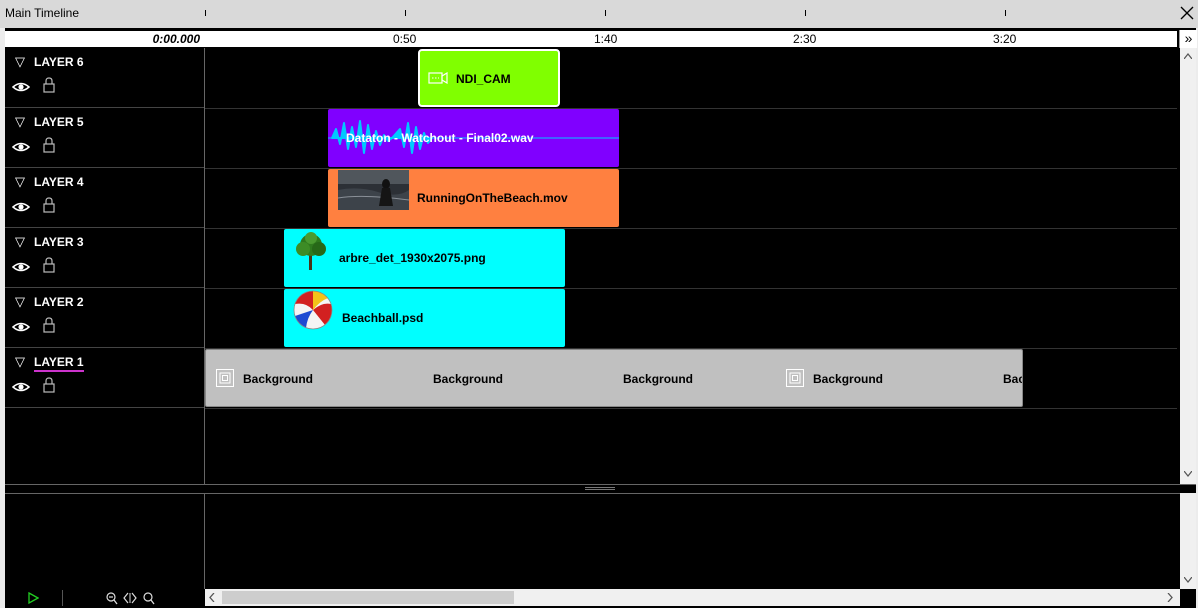 This screenshot has height=608, width=1198. Describe the element at coordinates (59, 62) in the screenshot. I see `layer-name: LAYER 6` at that location.